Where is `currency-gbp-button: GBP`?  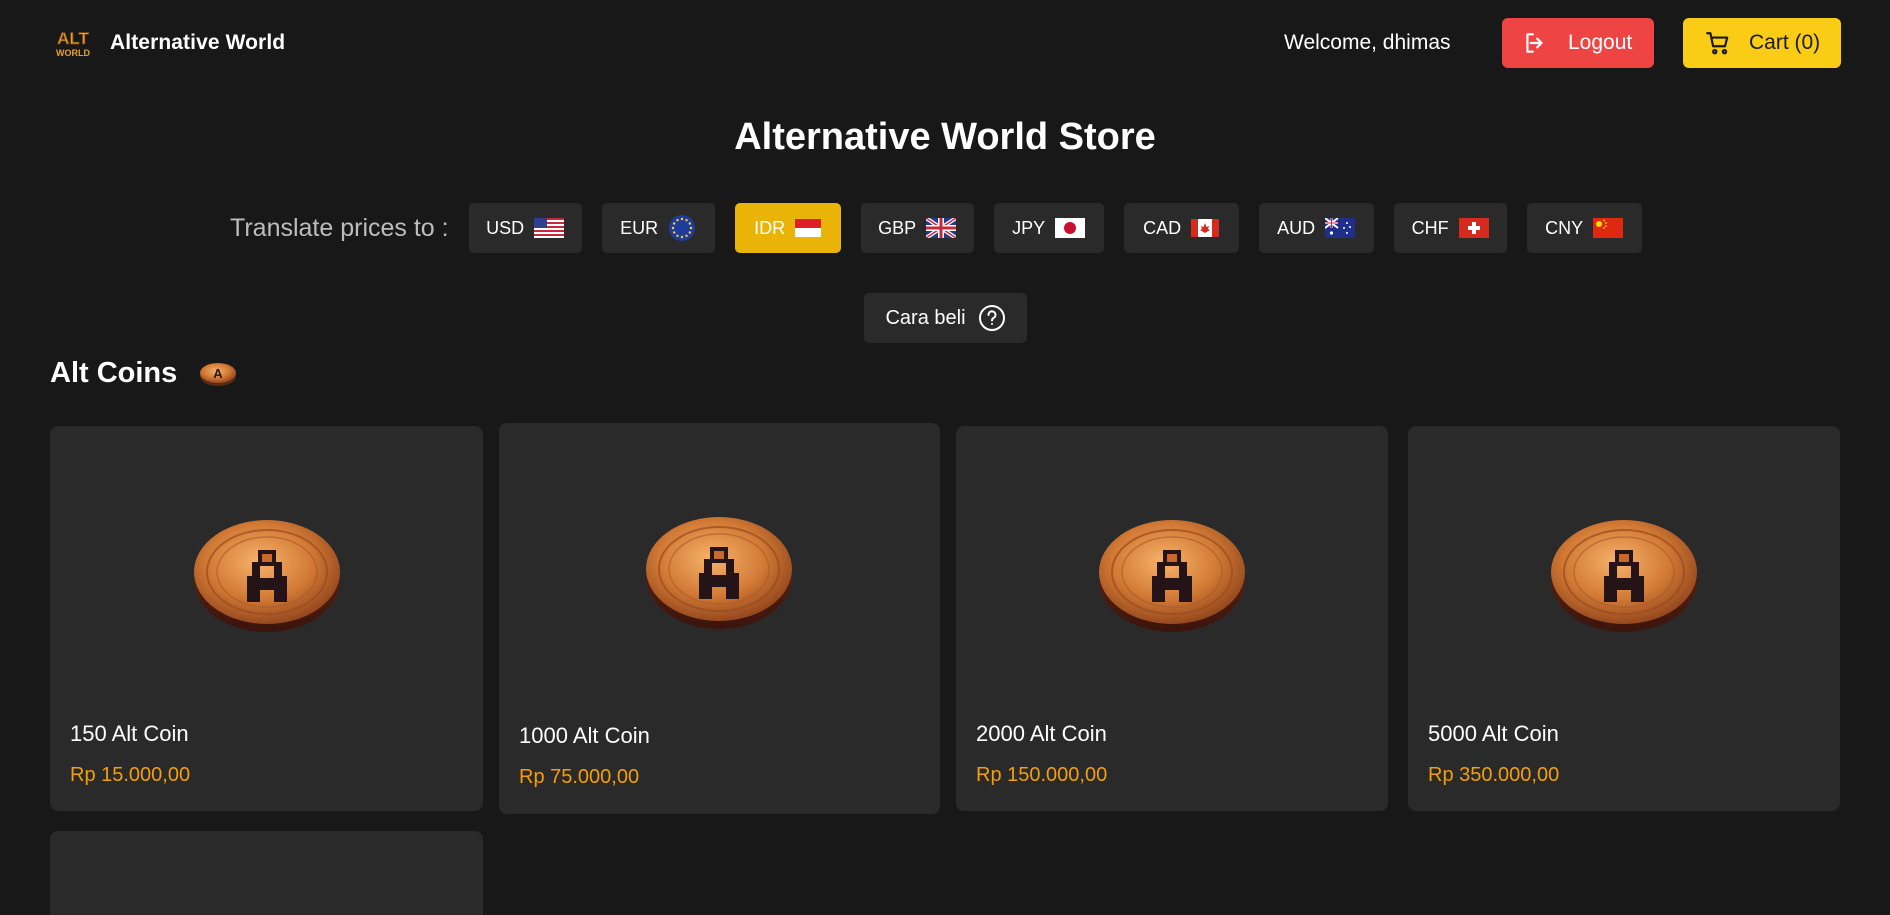 currency-gbp-button: GBP is located at coordinates (917, 228).